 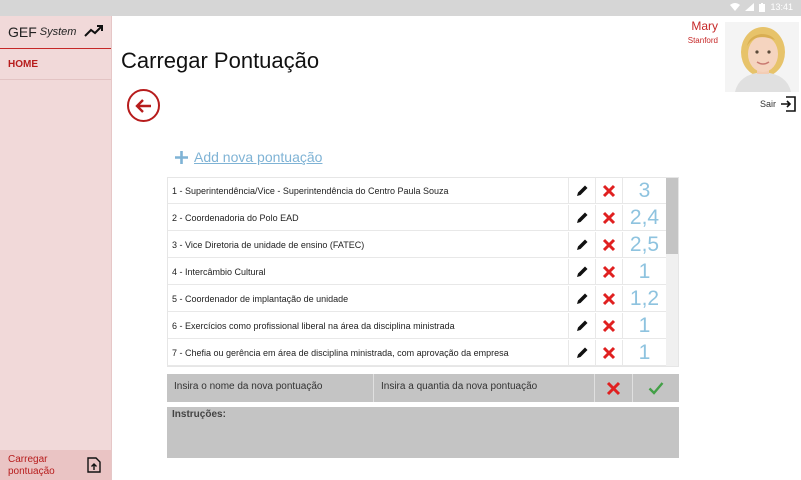 I want to click on sidebar-item-home: HOME, so click(x=55, y=64).